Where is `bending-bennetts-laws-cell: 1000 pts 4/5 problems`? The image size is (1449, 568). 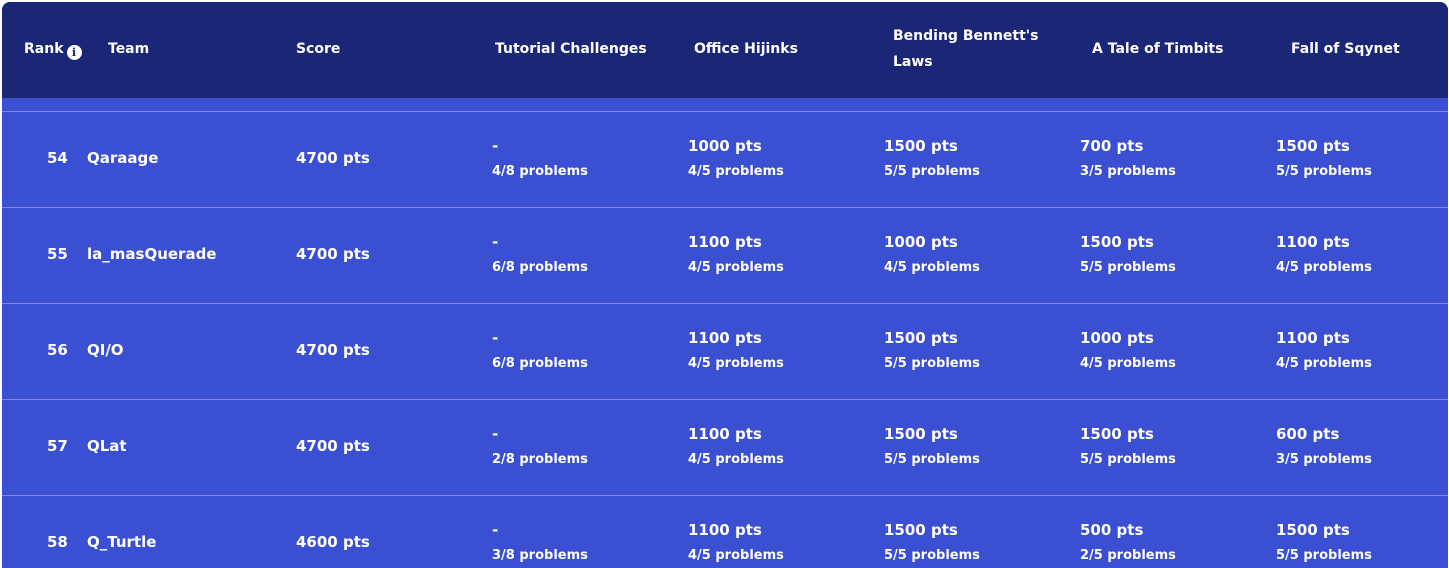
bending-bennetts-laws-cell: 1000 pts 4/5 problems is located at coordinates (932, 255).